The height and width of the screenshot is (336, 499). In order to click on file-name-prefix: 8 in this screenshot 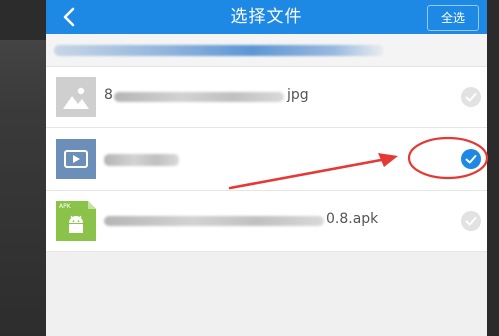, I will do `click(108, 95)`.